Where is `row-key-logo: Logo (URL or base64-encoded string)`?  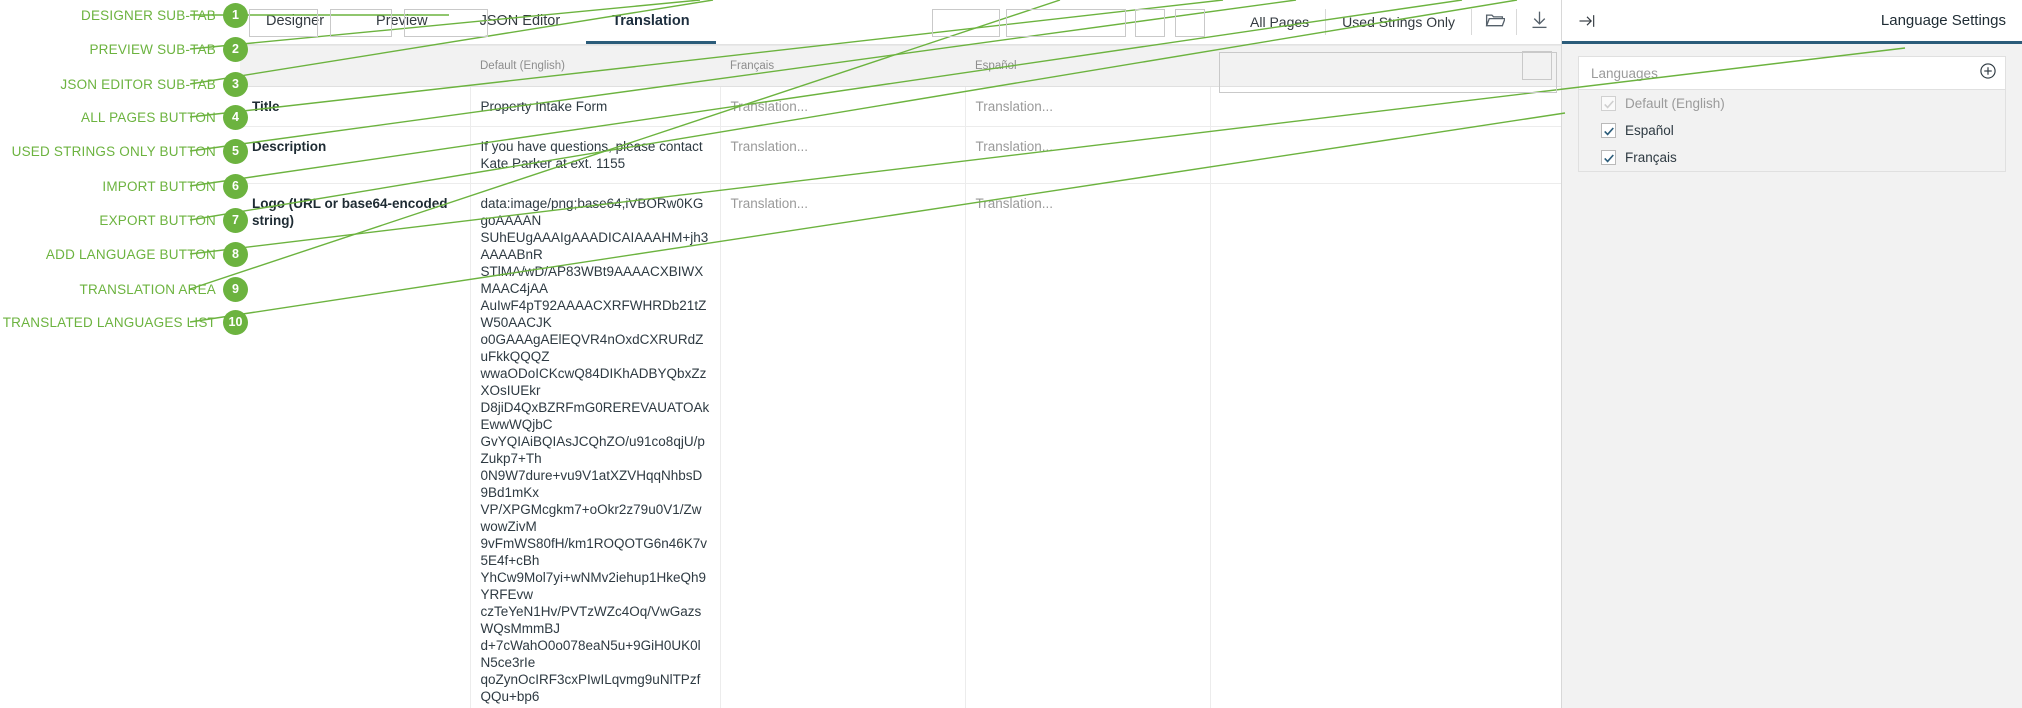
row-key-logo: Logo (URL or base64-encoded string) is located at coordinates (355, 445).